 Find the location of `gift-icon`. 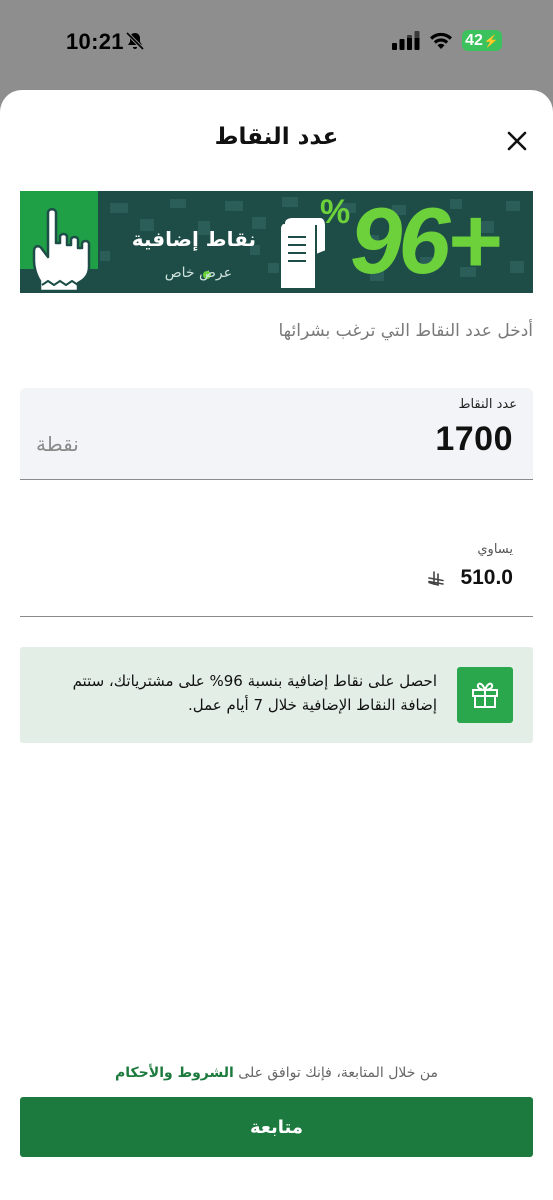

gift-icon is located at coordinates (485, 695).